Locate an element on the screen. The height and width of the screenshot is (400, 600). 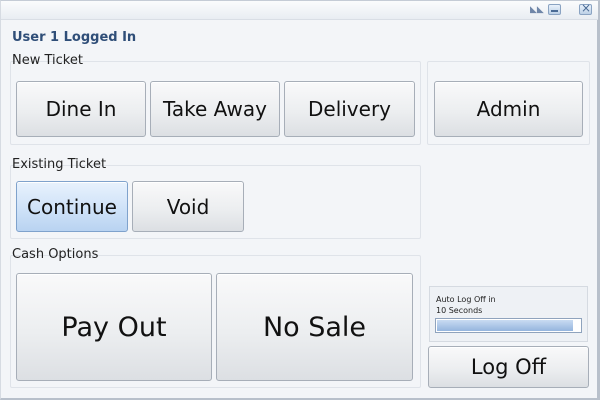
title-bar: ◣◣ is located at coordinates (299, 10).